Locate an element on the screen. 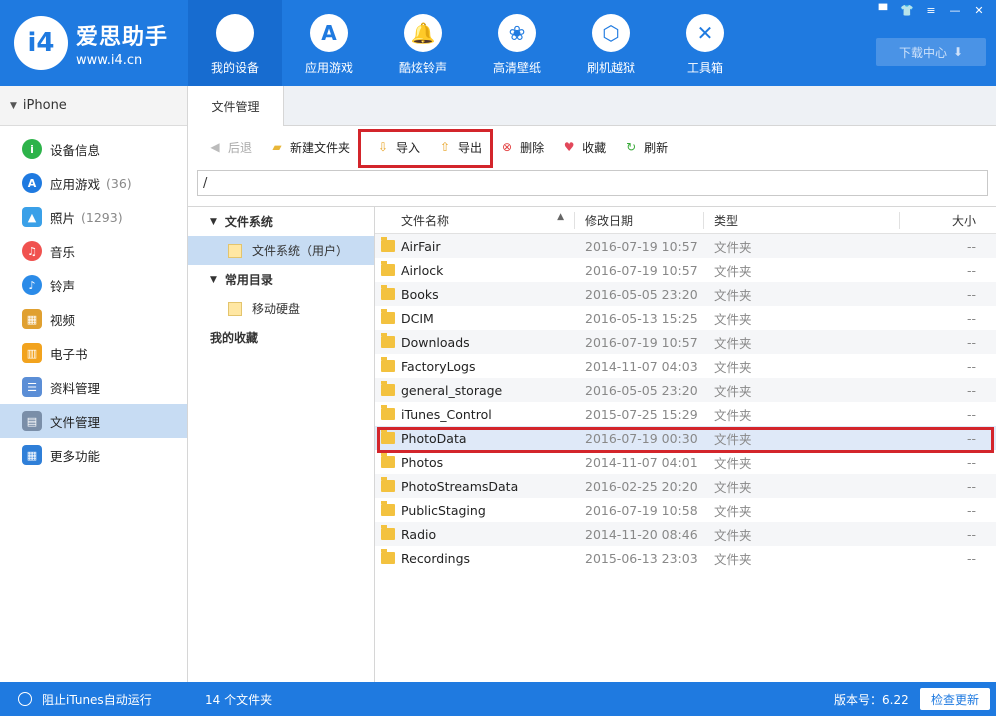  nav-ringtones: 🔔 酷炫铃声 is located at coordinates (423, 43).